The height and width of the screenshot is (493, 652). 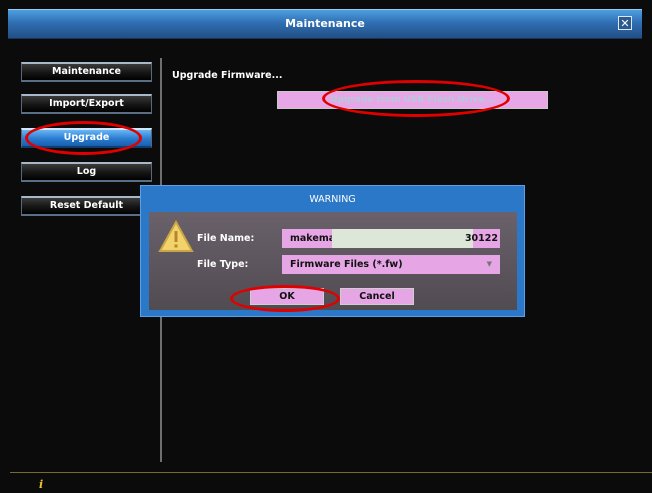 What do you see at coordinates (86, 172) in the screenshot?
I see `sidebar-item-log: Log` at bounding box center [86, 172].